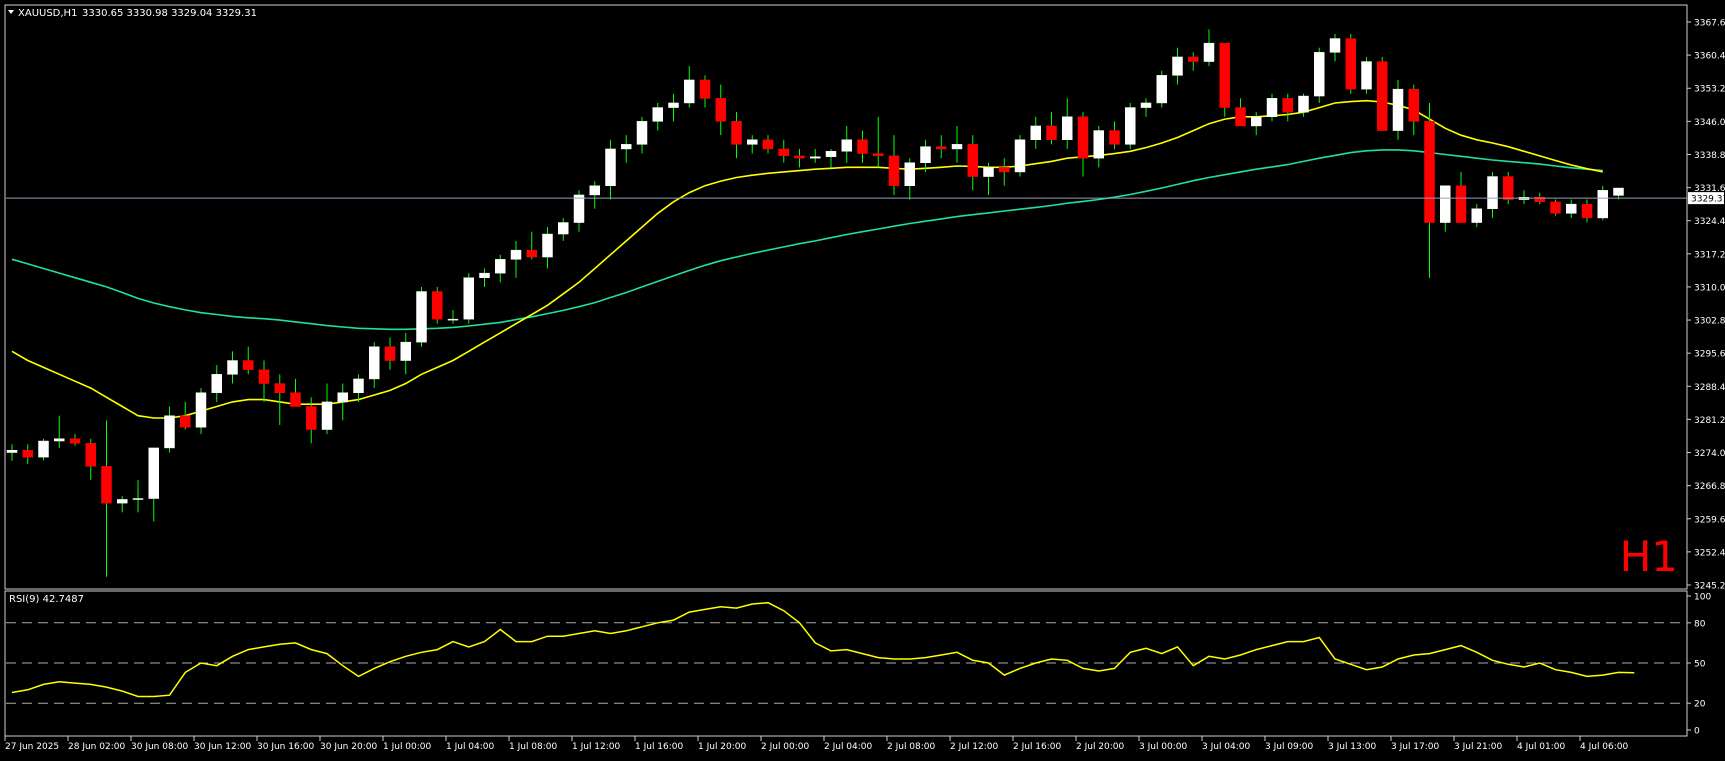  Describe the element at coordinates (1709, 454) in the screenshot. I see `price-tick-label: 3274.00` at that location.